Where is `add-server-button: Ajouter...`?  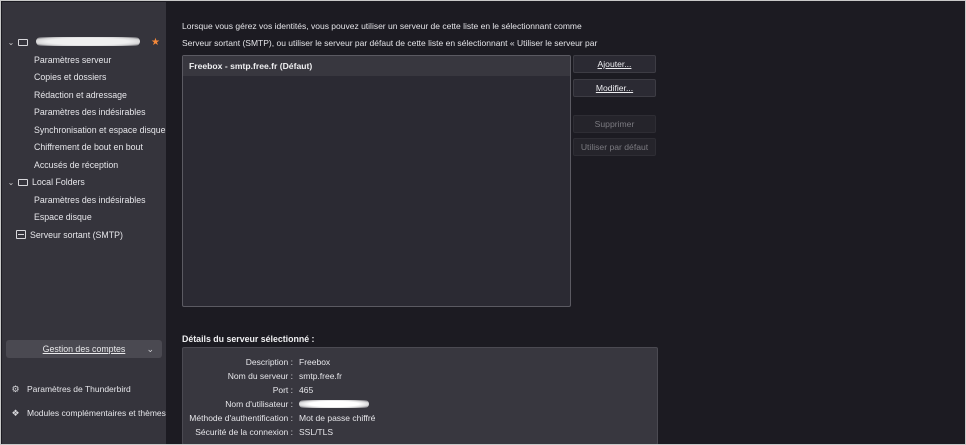
add-server-button: Ajouter... is located at coordinates (614, 64).